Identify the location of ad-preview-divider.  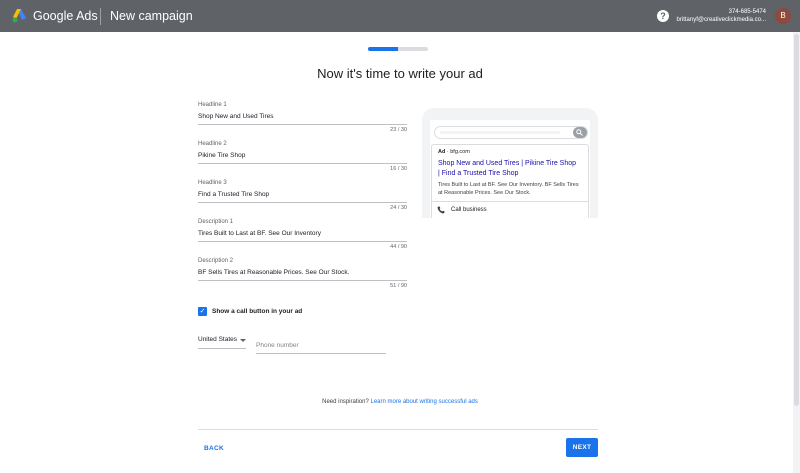
(510, 201).